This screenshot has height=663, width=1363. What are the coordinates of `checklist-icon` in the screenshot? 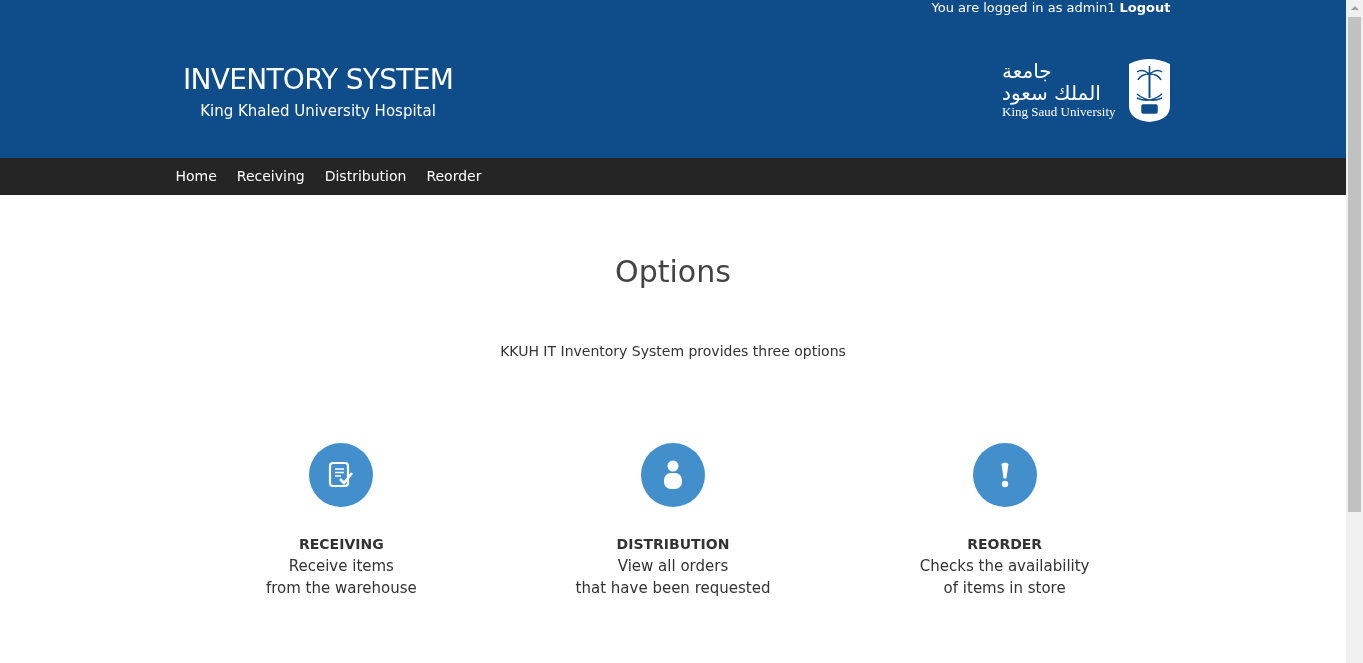 It's located at (341, 475).